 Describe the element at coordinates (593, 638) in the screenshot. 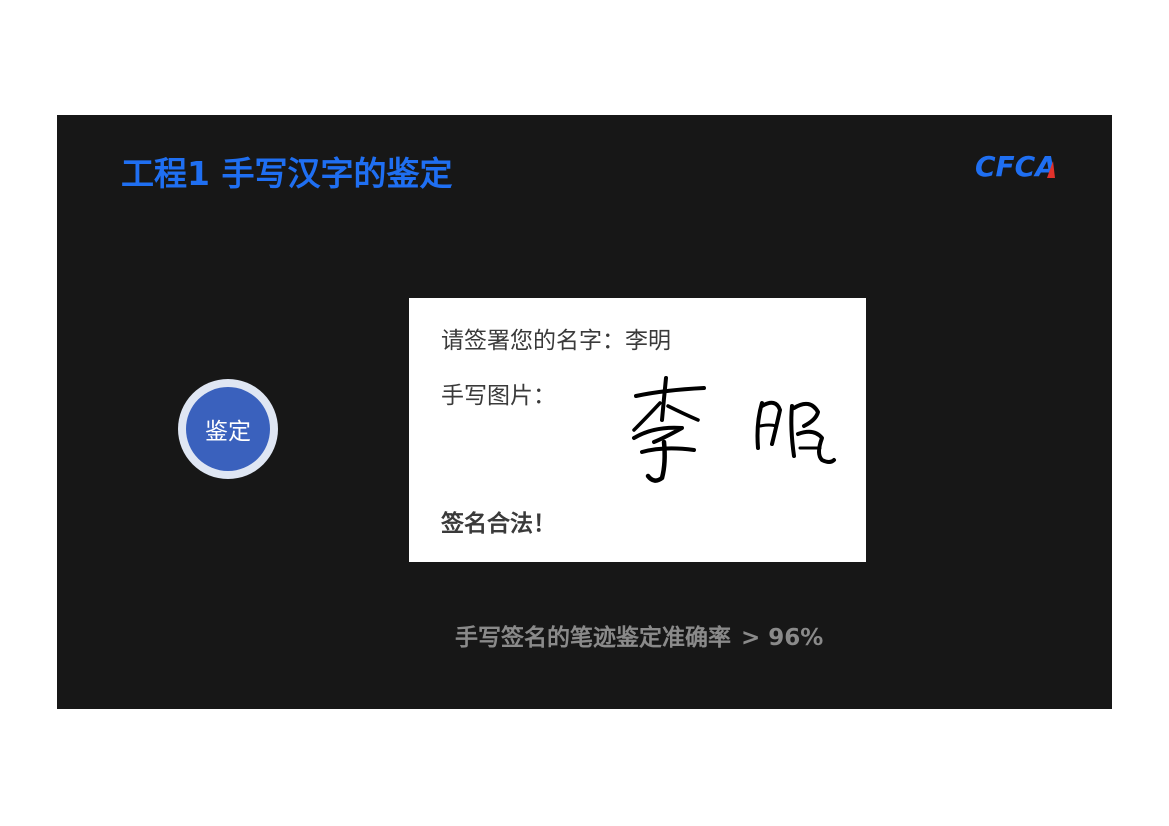

I see `accuracy-label: 手写签名的笔迹鉴定准确率` at that location.